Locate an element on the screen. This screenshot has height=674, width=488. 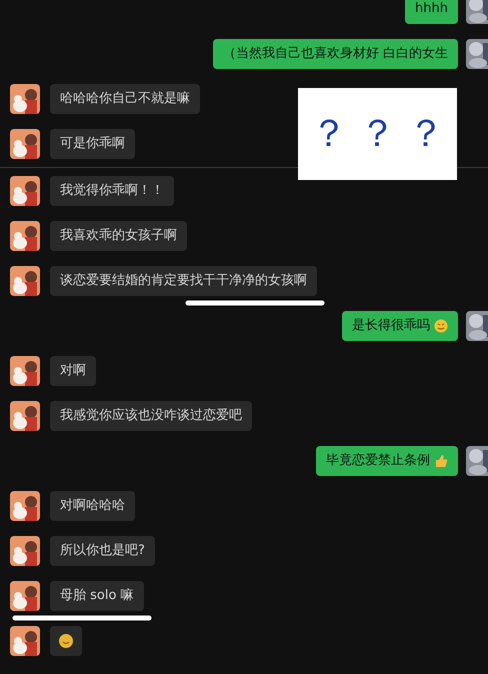
message-bubble: 所以你也是吧? is located at coordinates (102, 551).